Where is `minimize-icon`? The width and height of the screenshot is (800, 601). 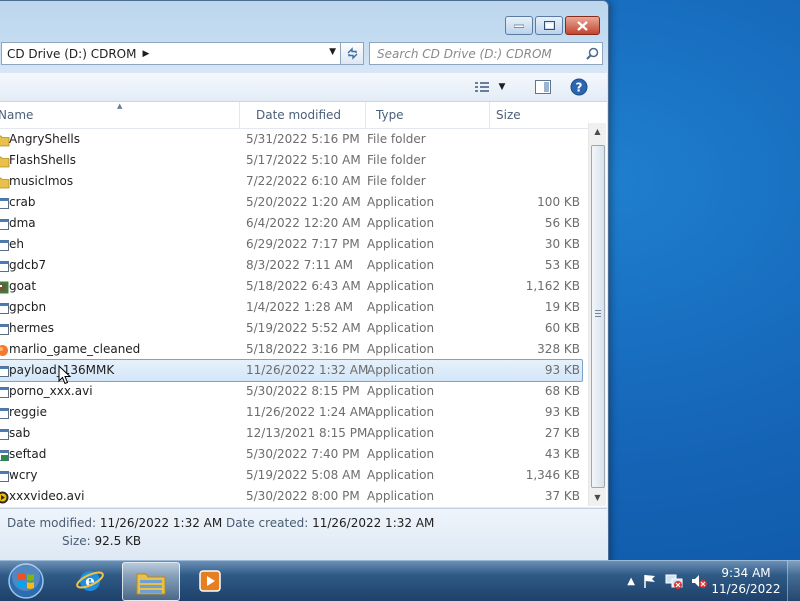
minimize-icon is located at coordinates (519, 26).